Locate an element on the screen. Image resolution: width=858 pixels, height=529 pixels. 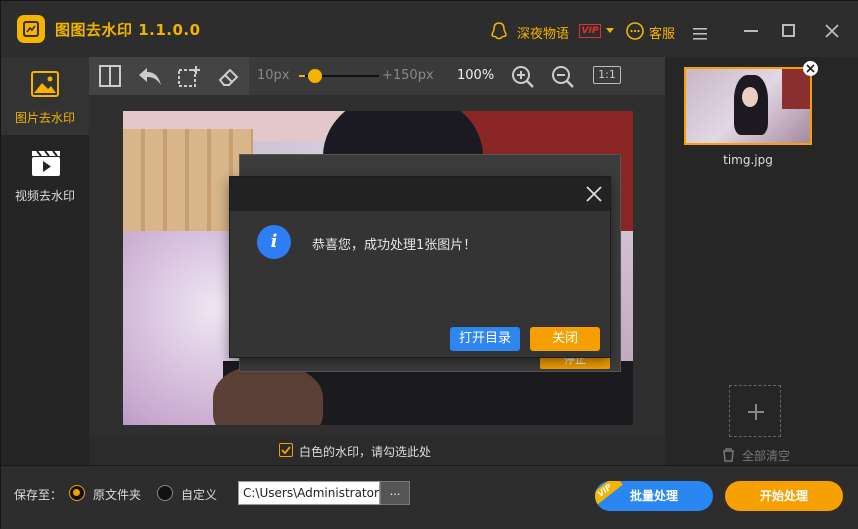
vip-ribbon: VIP is located at coordinates (609, 494).